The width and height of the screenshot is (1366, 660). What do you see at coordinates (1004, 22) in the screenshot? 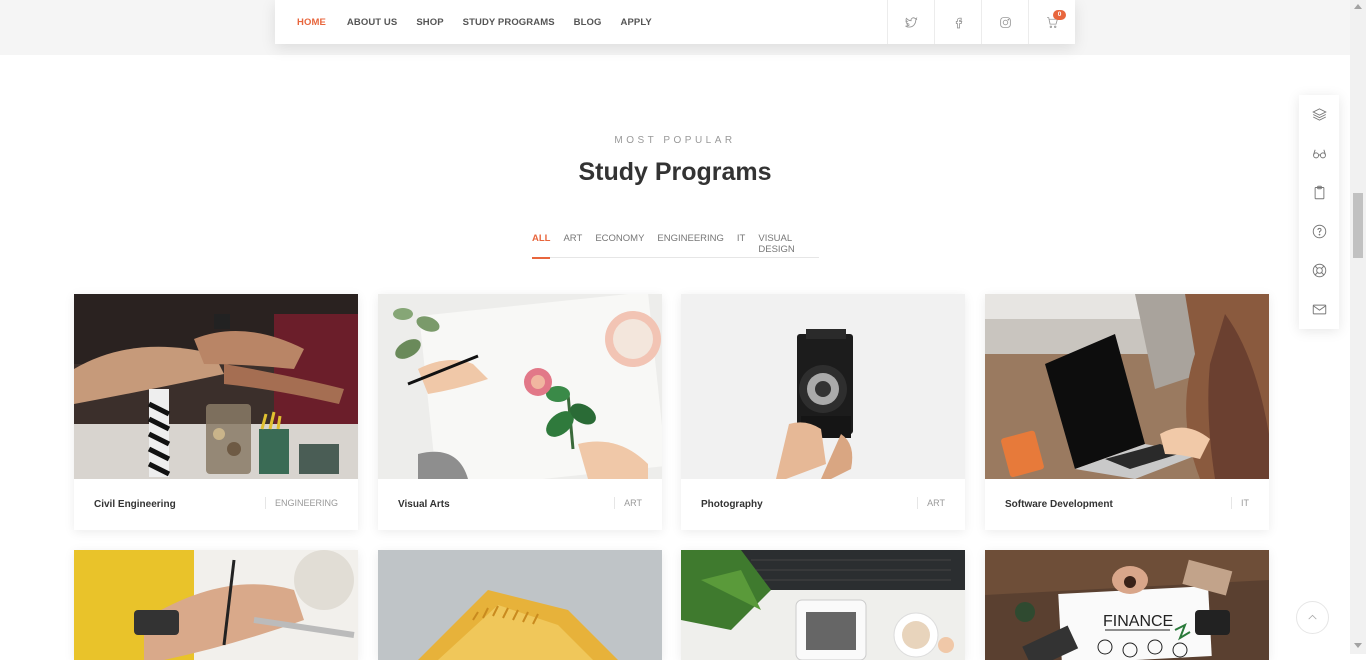
I see `instagram-icon` at bounding box center [1004, 22].